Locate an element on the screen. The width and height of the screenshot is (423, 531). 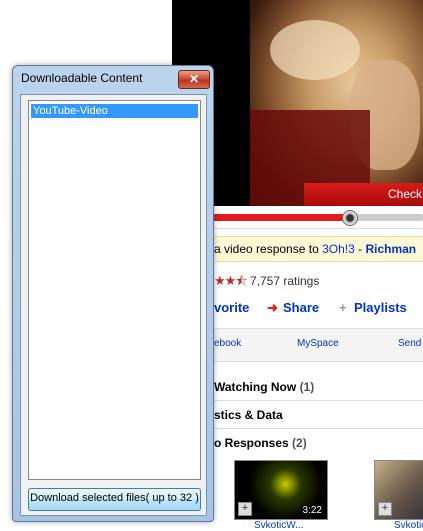
section-label: o Responses is located at coordinates (251, 443).